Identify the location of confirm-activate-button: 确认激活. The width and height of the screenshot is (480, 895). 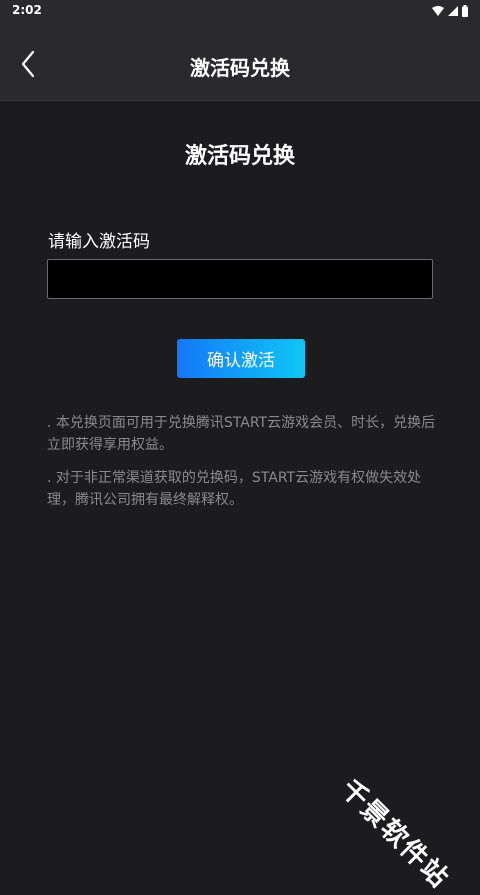
(241, 358).